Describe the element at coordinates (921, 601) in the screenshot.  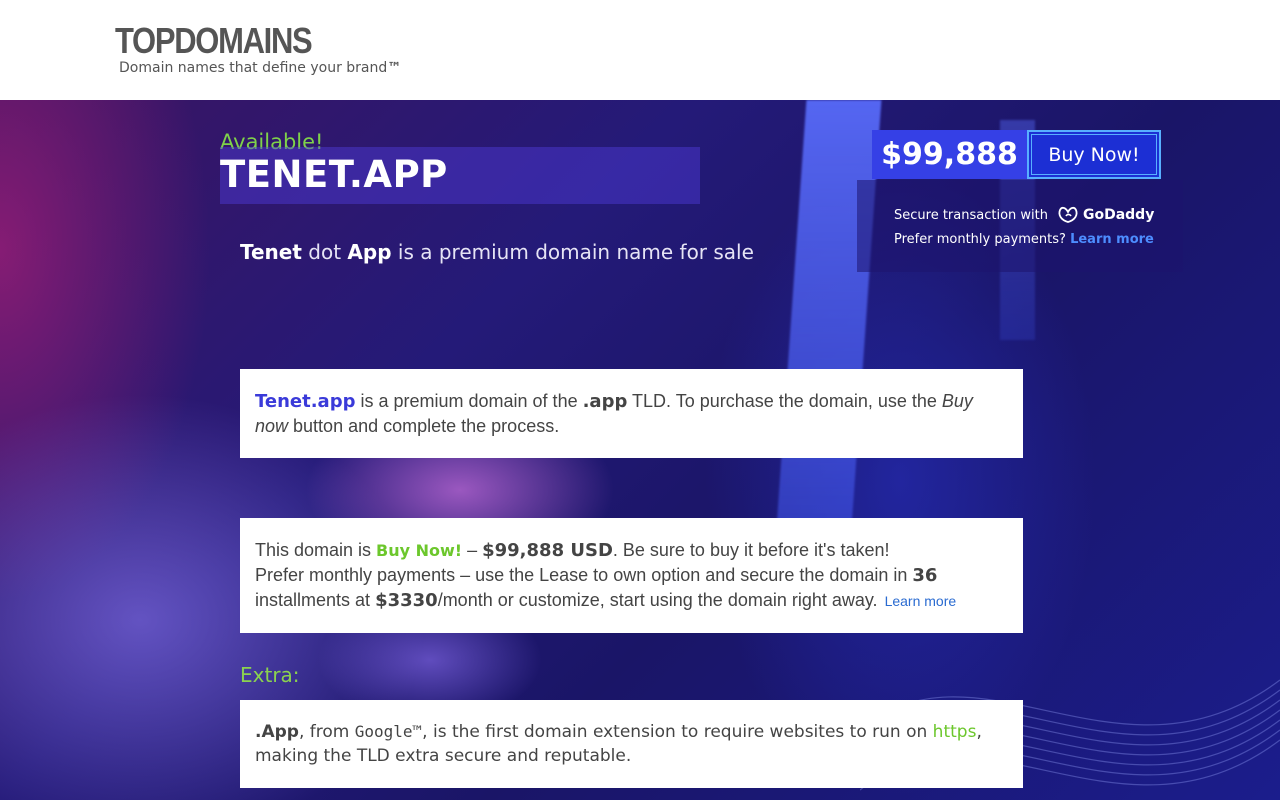
I see `lease-learn-more-link: Learn more` at that location.